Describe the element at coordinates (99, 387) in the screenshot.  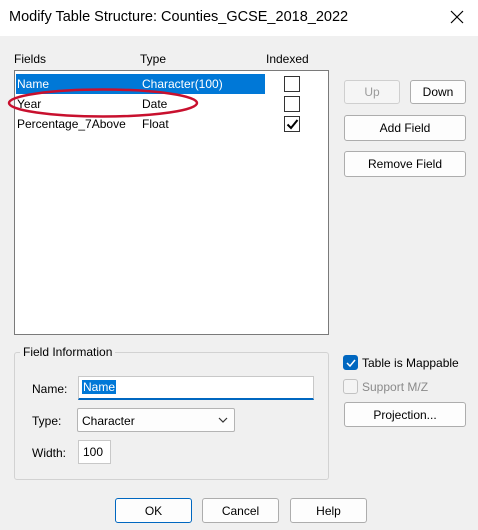
I see `name-input-value: Name` at that location.